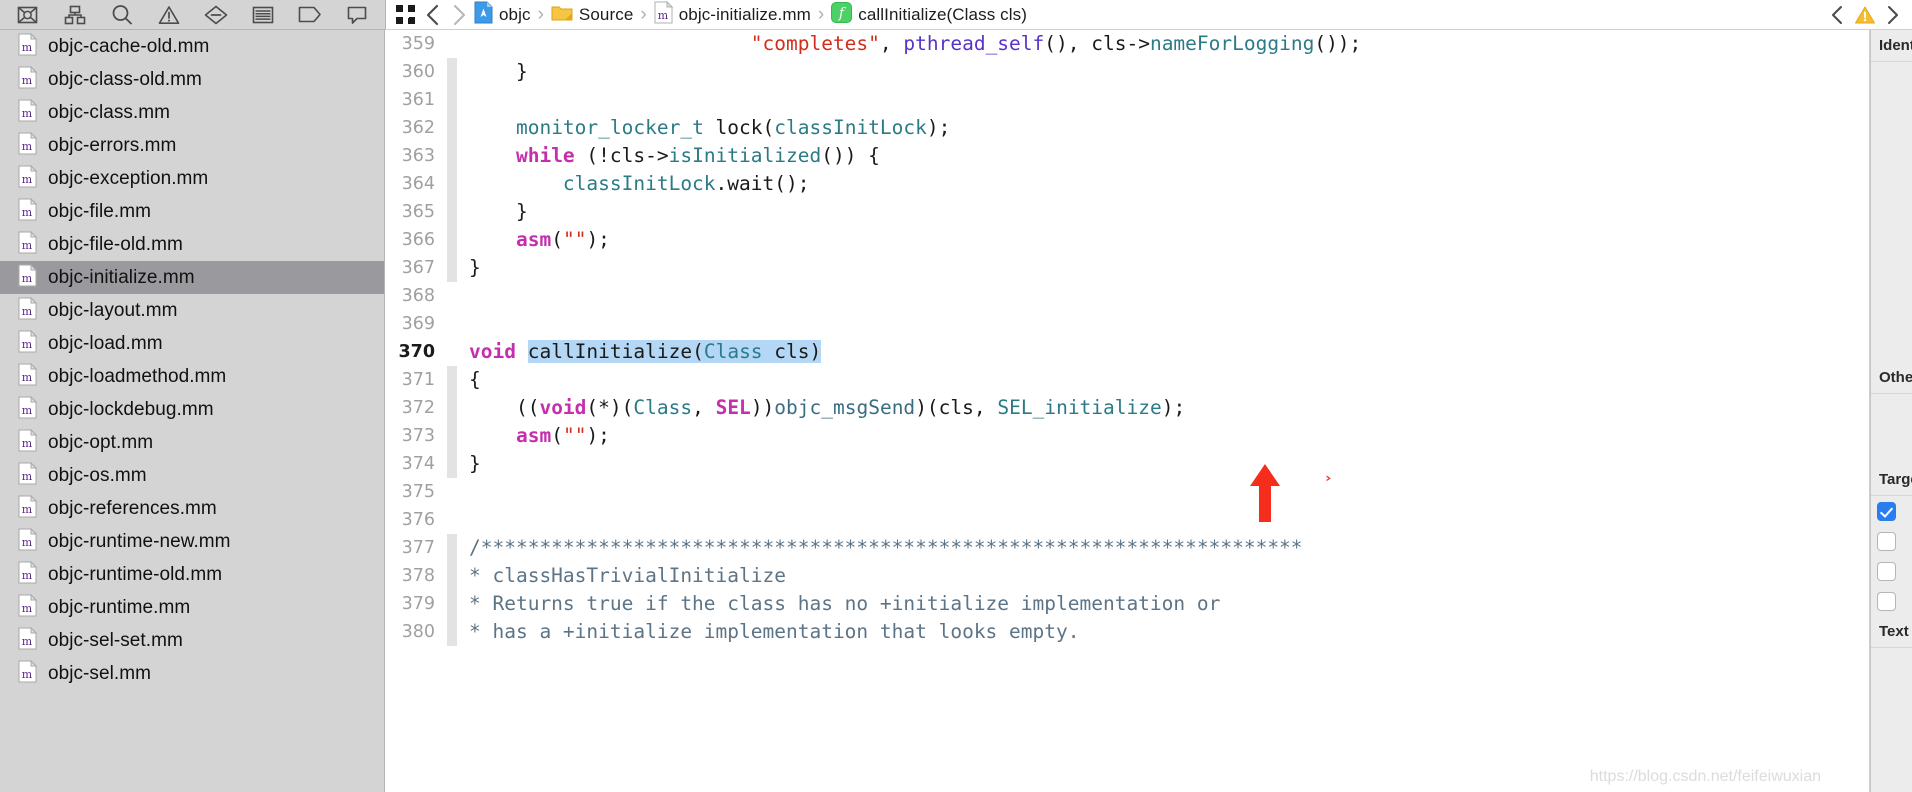 The height and width of the screenshot is (792, 1912). Describe the element at coordinates (732, 14) in the screenshot. I see `breadcrumb-item-file: m objc-initialize.mm` at that location.